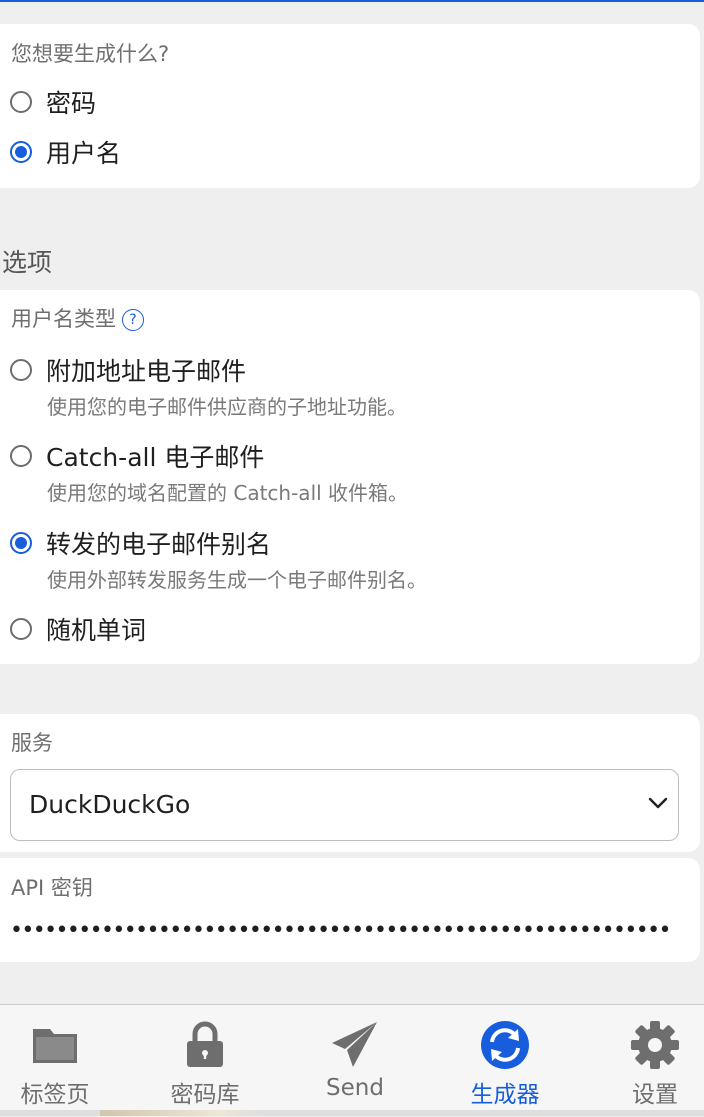  What do you see at coordinates (84, 153) in the screenshot?
I see `radio-username-label: 用户名` at bounding box center [84, 153].